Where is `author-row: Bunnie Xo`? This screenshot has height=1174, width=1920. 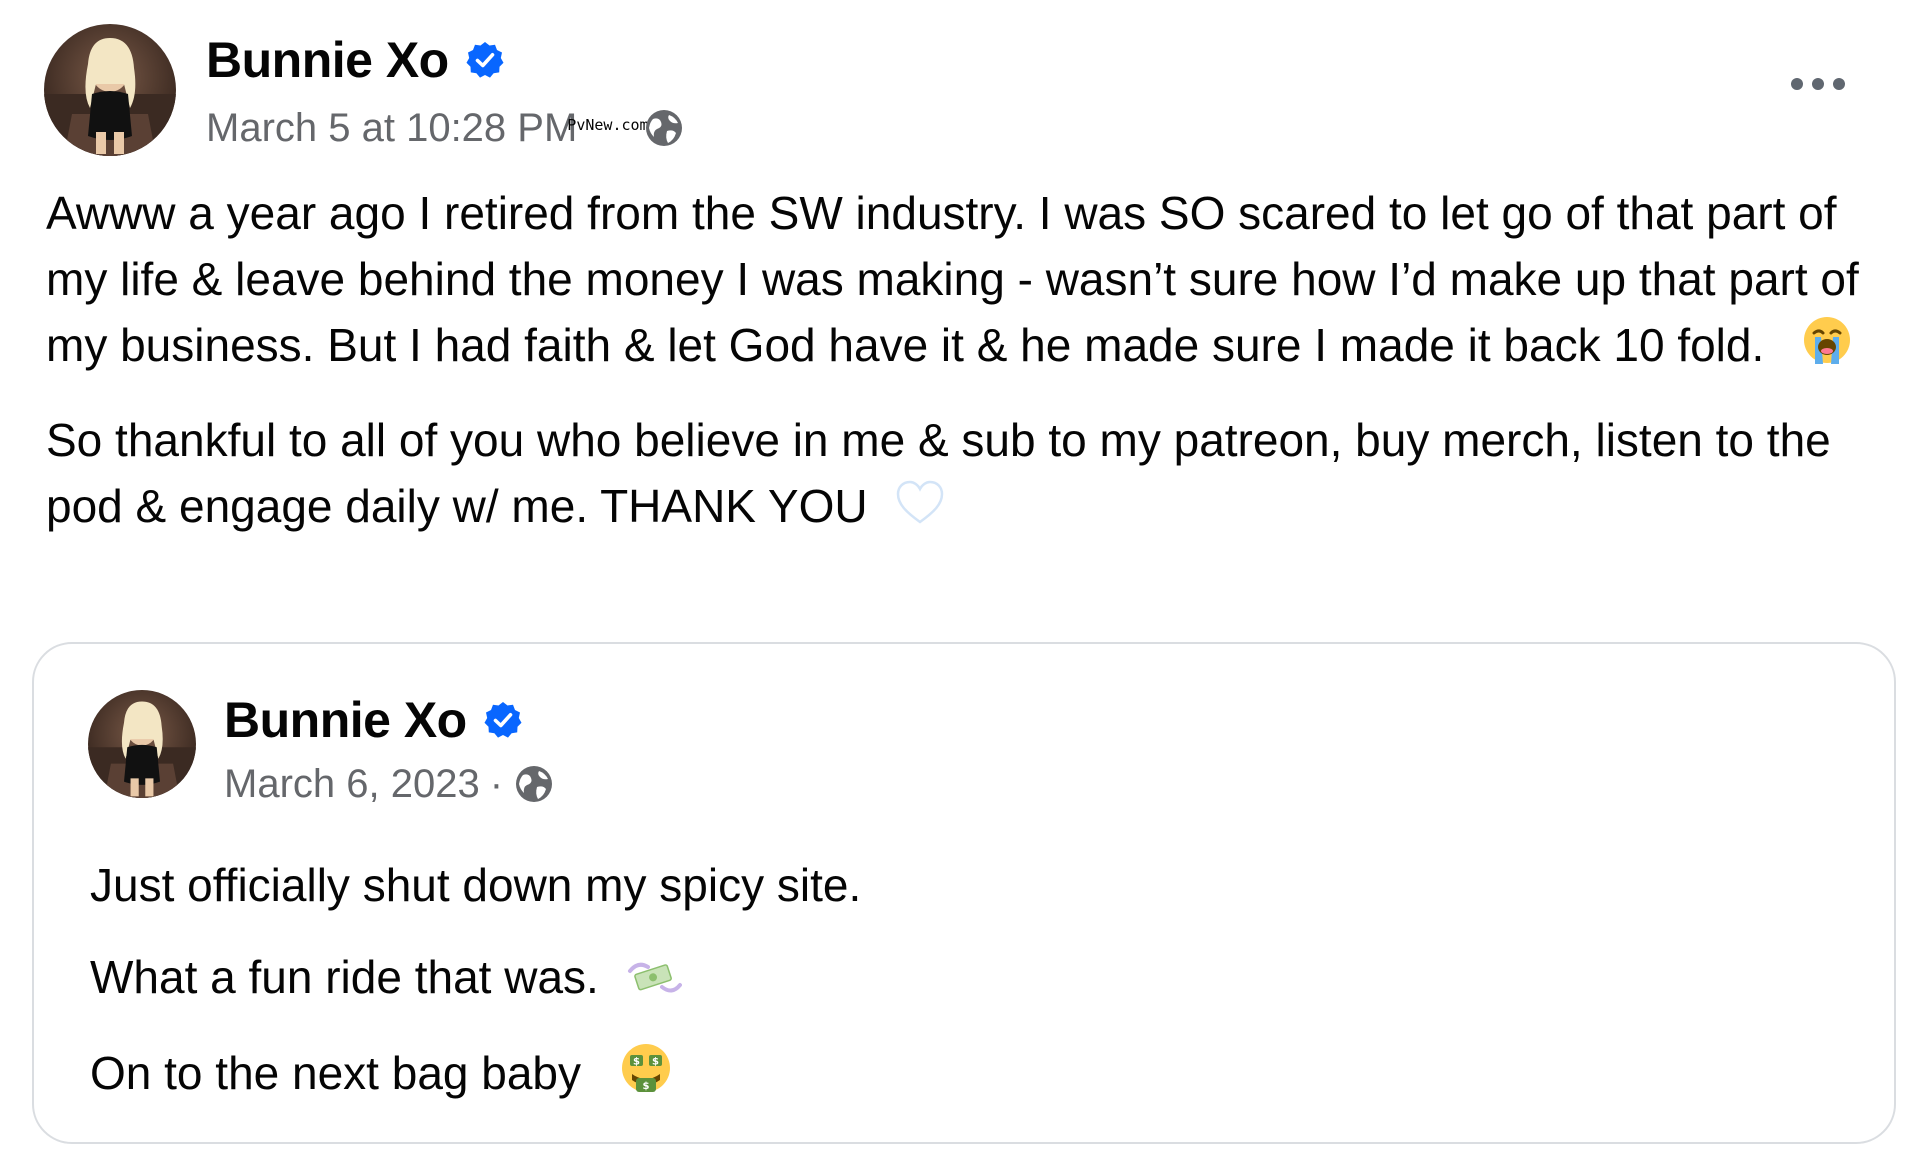 author-row: Bunnie Xo is located at coordinates (445, 60).